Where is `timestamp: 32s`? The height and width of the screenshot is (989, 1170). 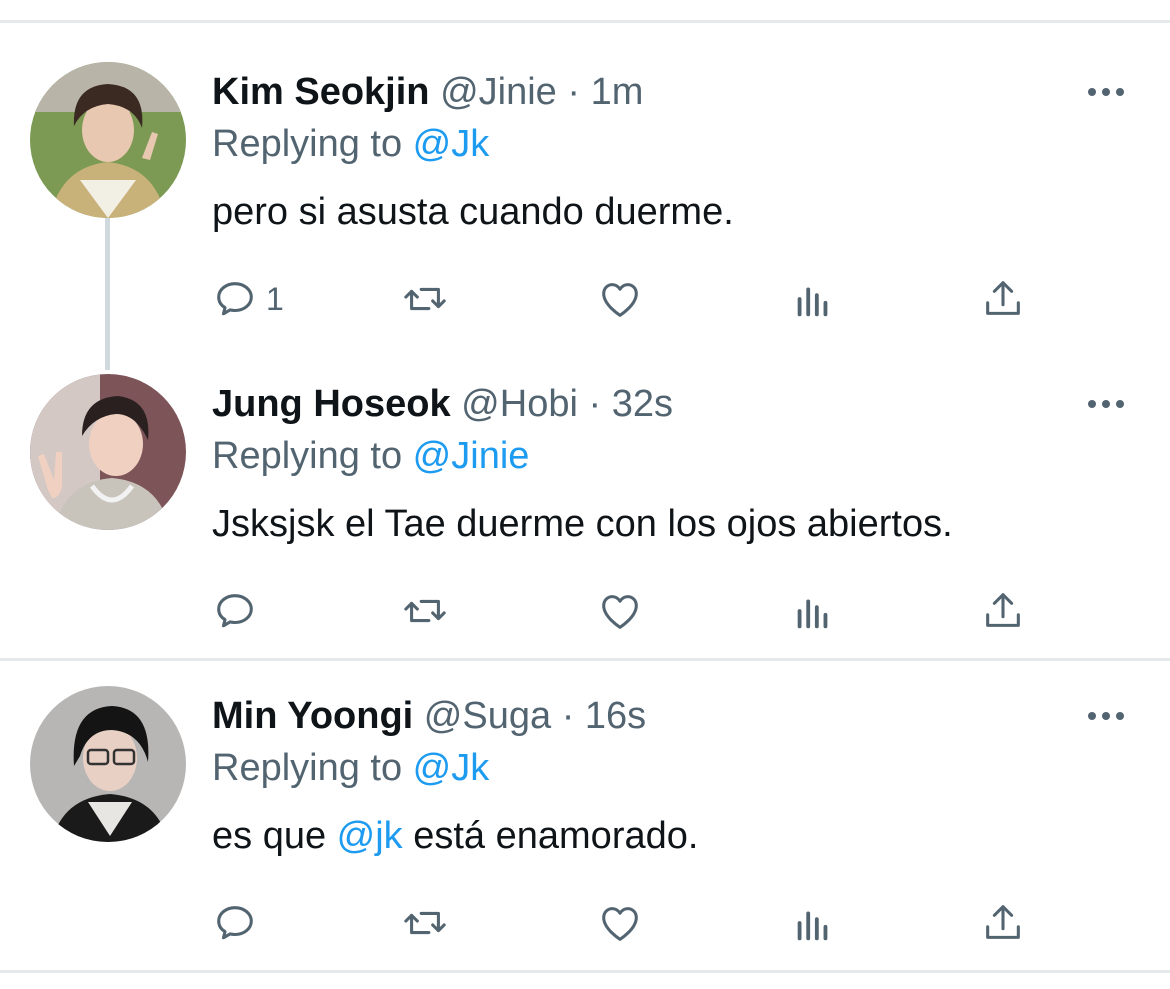
timestamp: 32s is located at coordinates (642, 404).